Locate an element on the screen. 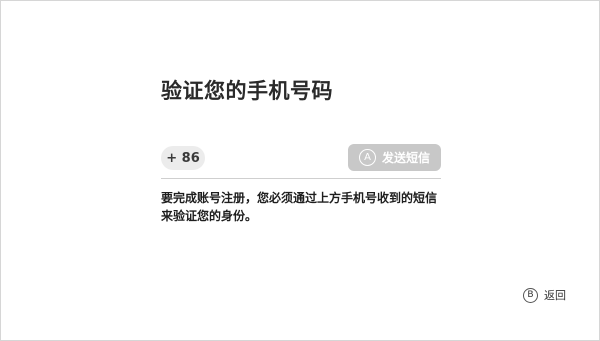 Image resolution: width=600 pixels, height=341 pixels. country-code-selector: + 86 is located at coordinates (183, 158).